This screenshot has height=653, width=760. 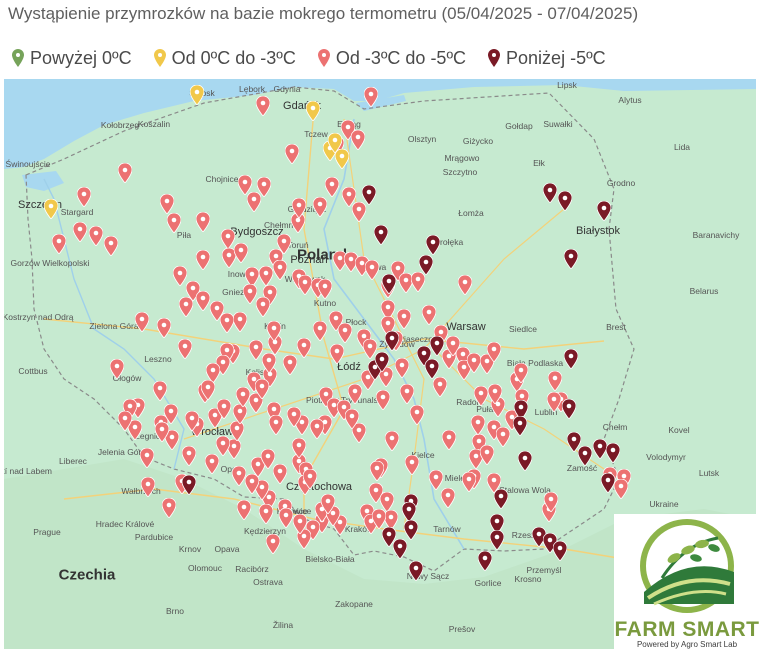 I want to click on legend-item-above-zero: Powyżej 0ºC, so click(x=72, y=58).